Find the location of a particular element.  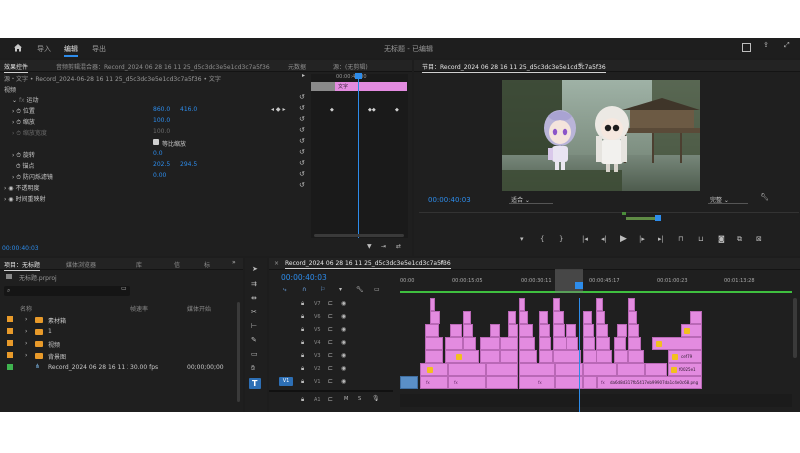

settings-wrench-icon: 🔧︎ is located at coordinates (764, 197).